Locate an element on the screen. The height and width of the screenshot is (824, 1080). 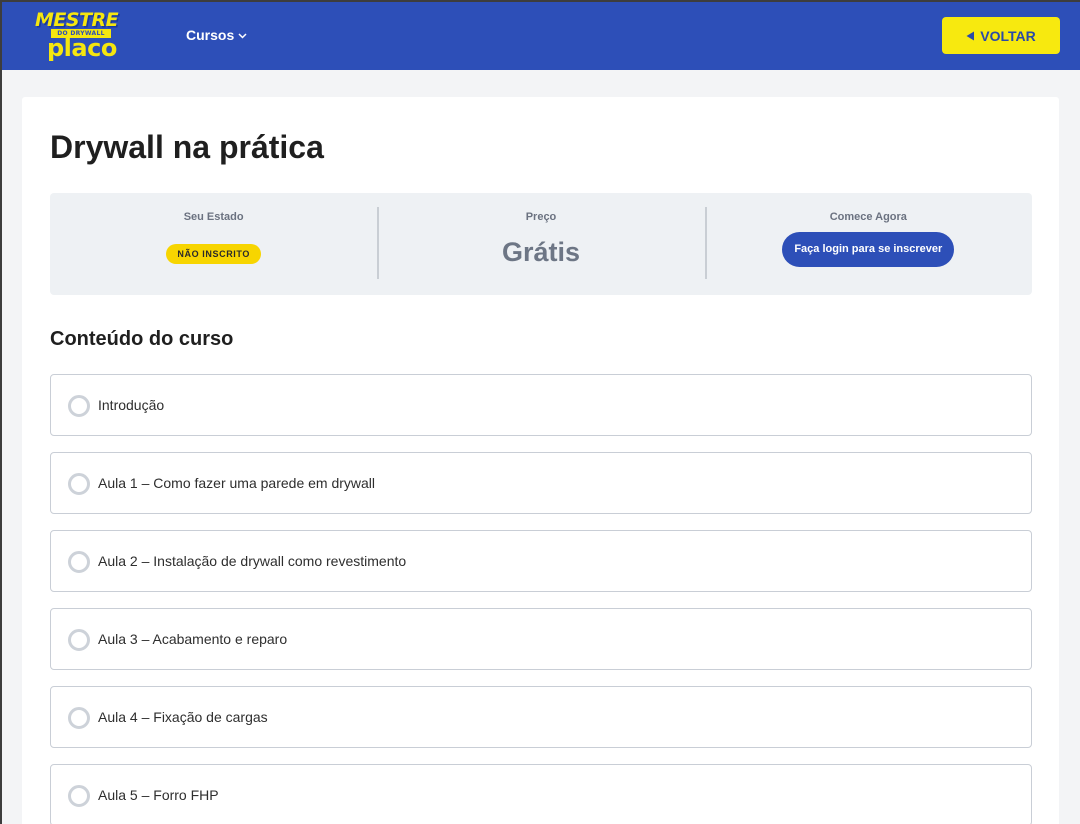
logo-placo-text: placo is located at coordinates (82, 48).